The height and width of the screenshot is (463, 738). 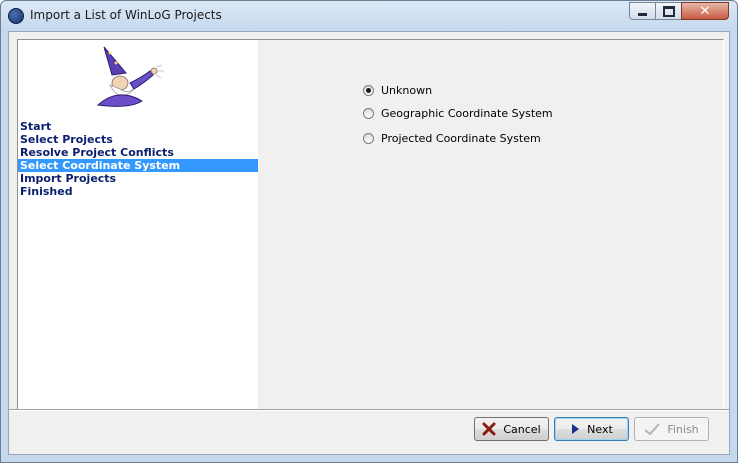 What do you see at coordinates (683, 429) in the screenshot?
I see `finish-label: Finish` at bounding box center [683, 429].